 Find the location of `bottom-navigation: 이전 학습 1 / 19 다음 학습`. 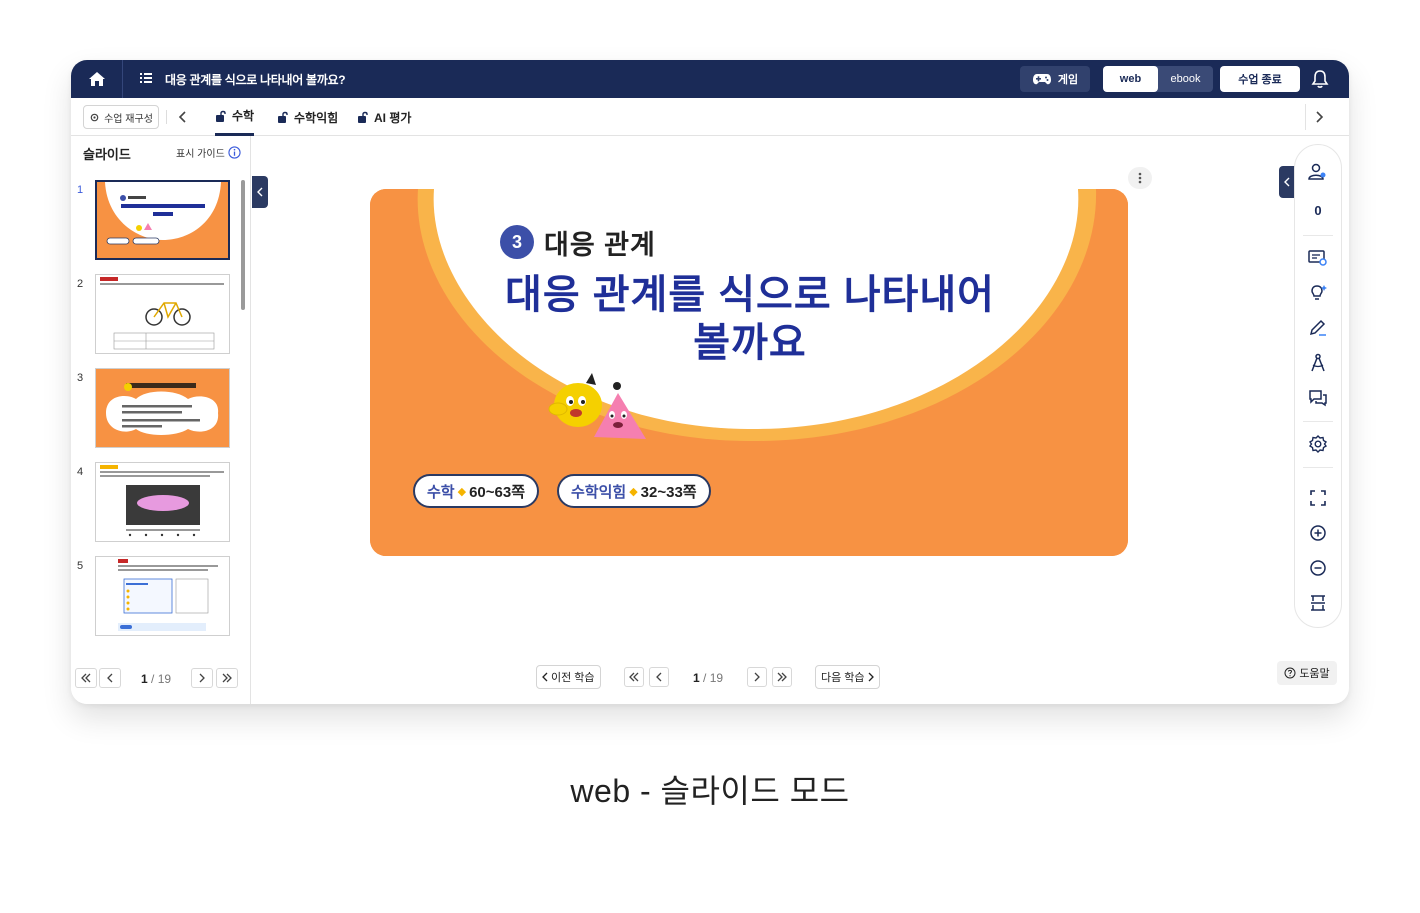

bottom-navigation: 이전 학습 1 / 19 다음 학습 is located at coordinates (710, 677).